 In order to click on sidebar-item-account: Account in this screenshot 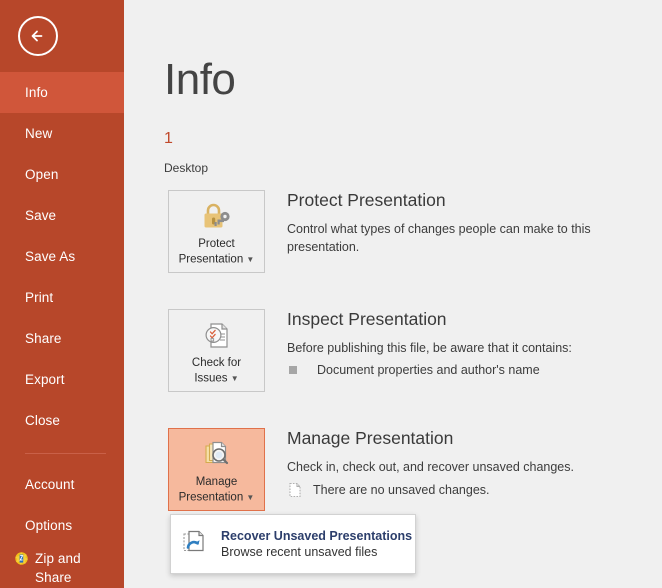, I will do `click(62, 484)`.